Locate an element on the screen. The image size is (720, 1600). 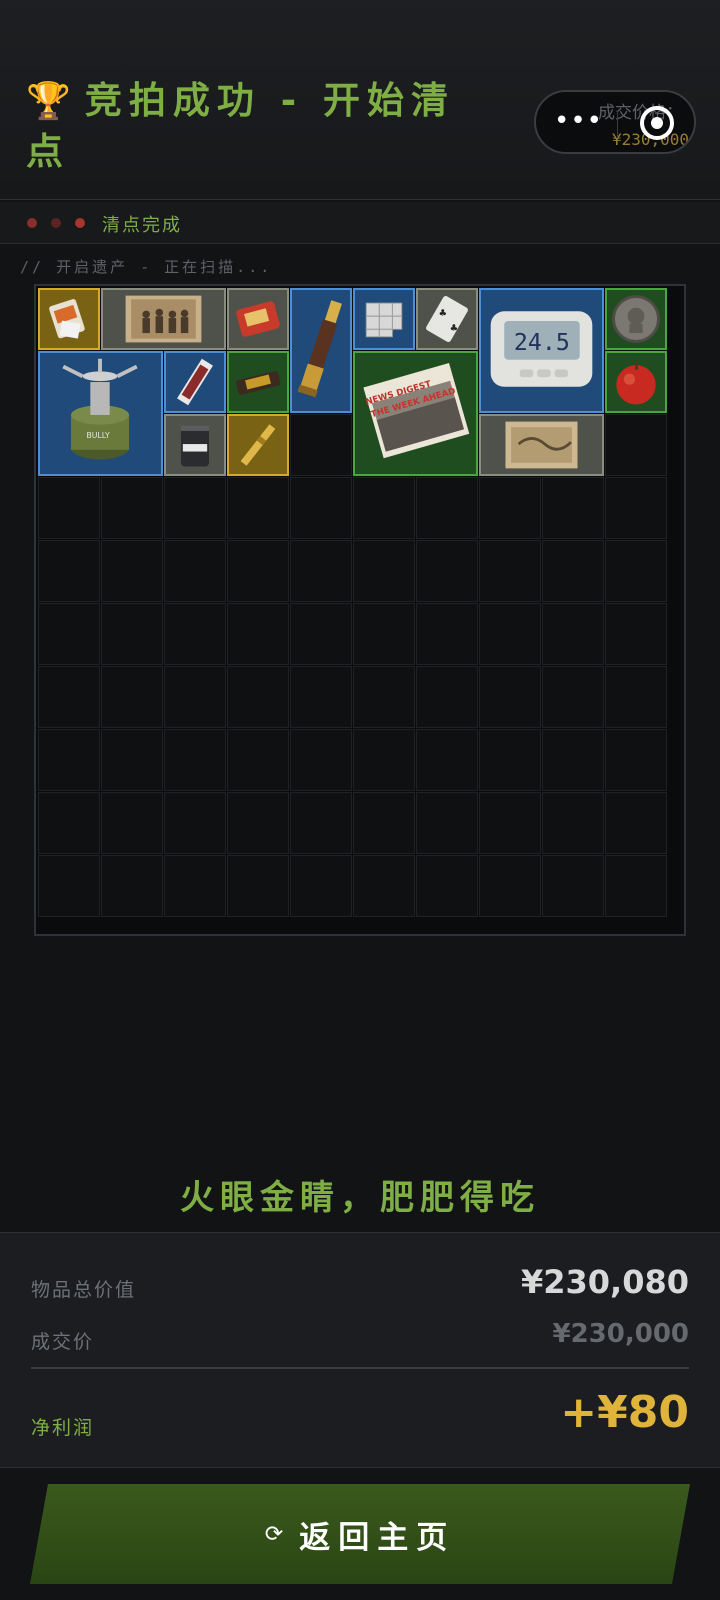
item-sugar-cubes is located at coordinates (384, 319).